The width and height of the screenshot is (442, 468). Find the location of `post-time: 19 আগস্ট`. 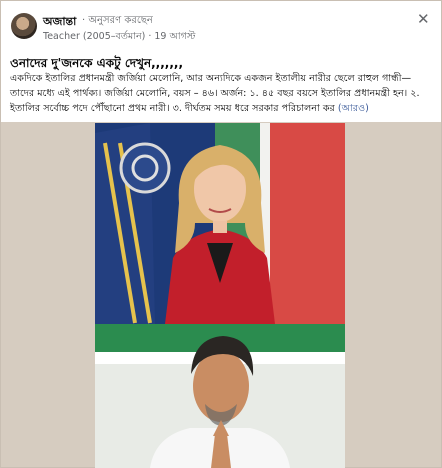

post-time: 19 আগস্ট is located at coordinates (174, 36).